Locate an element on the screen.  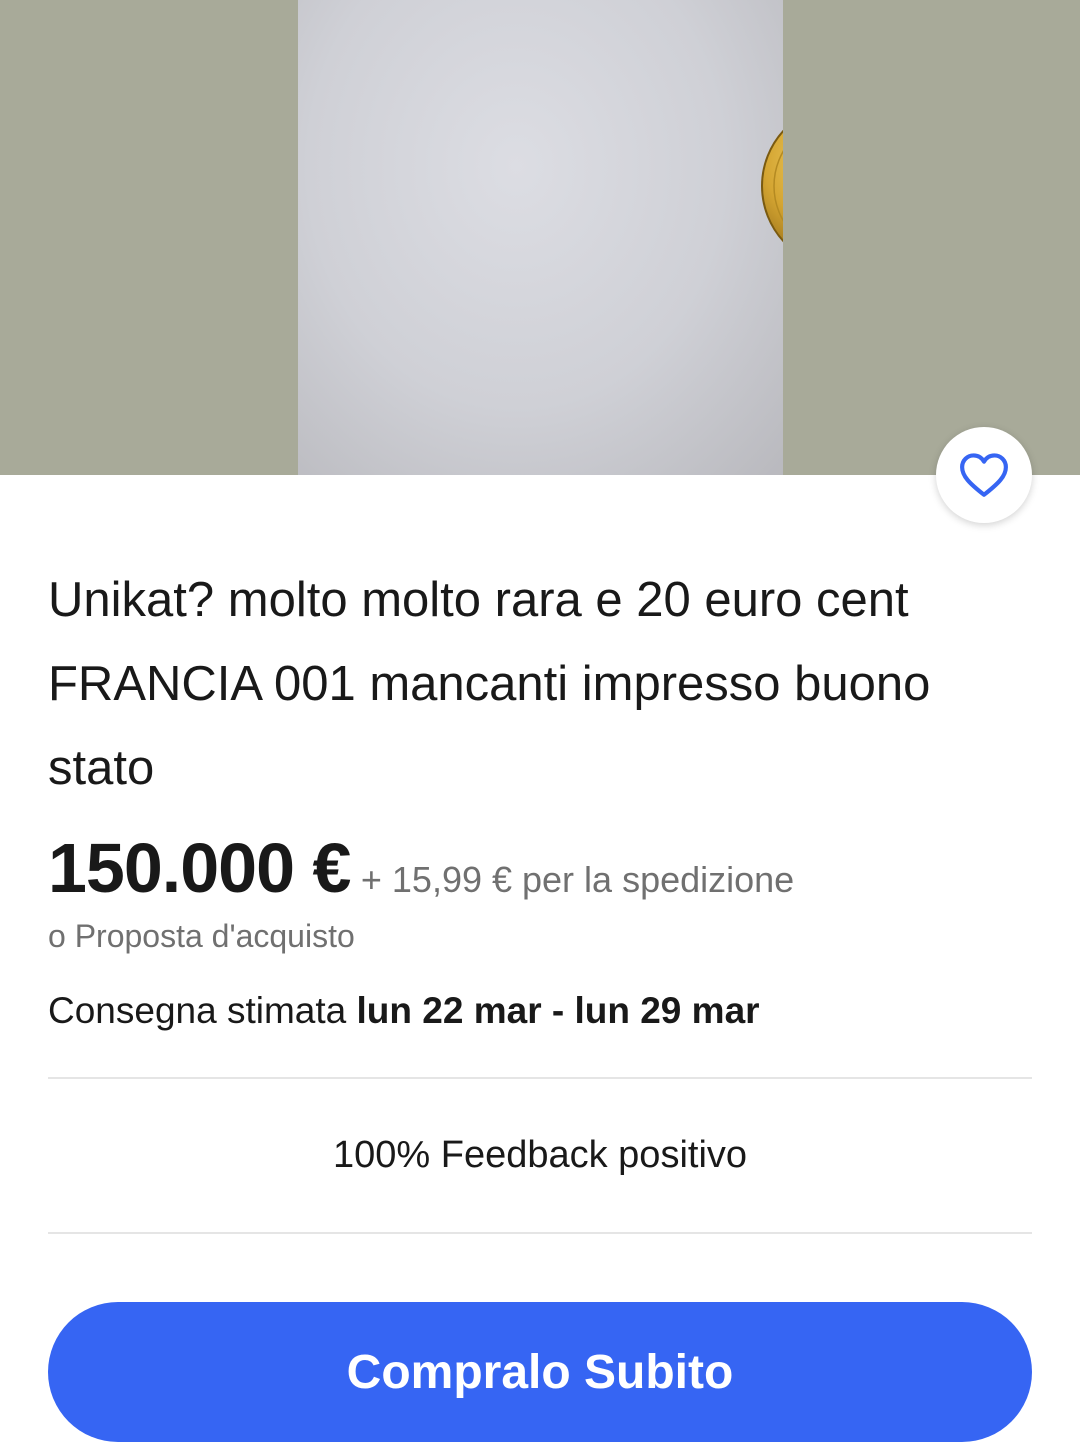
watch-button is located at coordinates (984, 475).